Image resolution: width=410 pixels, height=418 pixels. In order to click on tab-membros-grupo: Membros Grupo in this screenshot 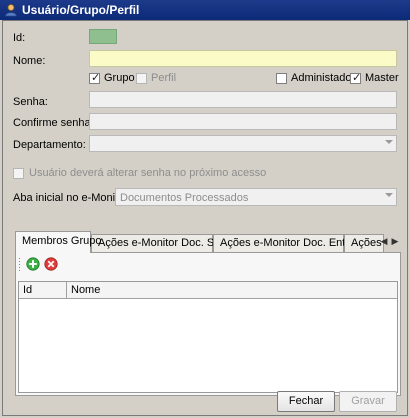, I will do `click(58, 242)`.